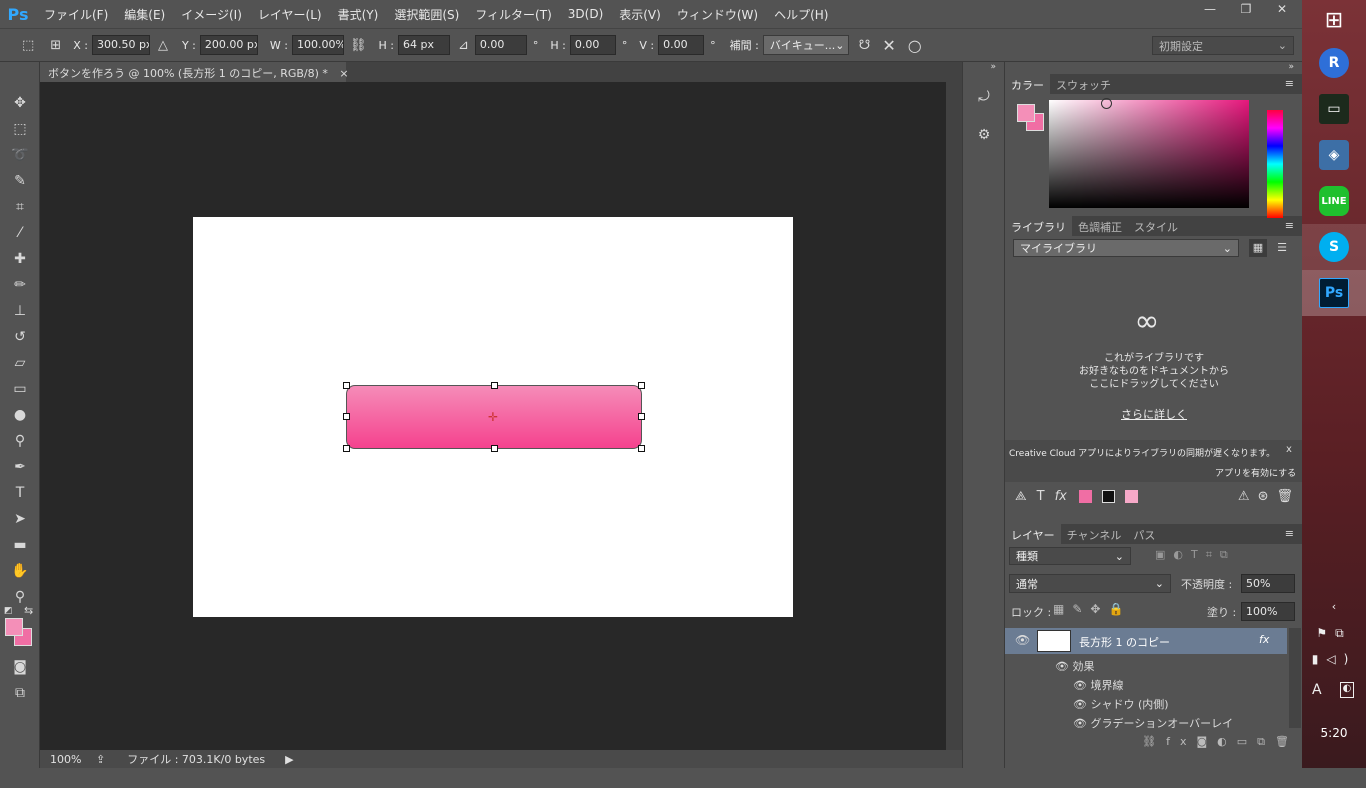 This screenshot has height=788, width=1366. Describe the element at coordinates (1263, 496) in the screenshot. I see `cc-sync-icon: ⊛` at that location.